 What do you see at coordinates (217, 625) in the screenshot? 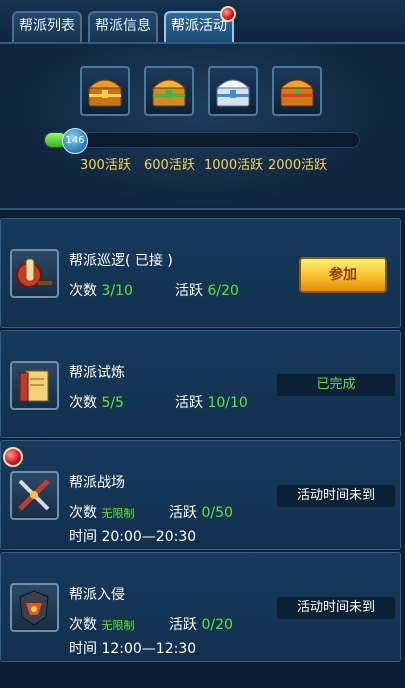
I see `active-value: 0/20` at bounding box center [217, 625].